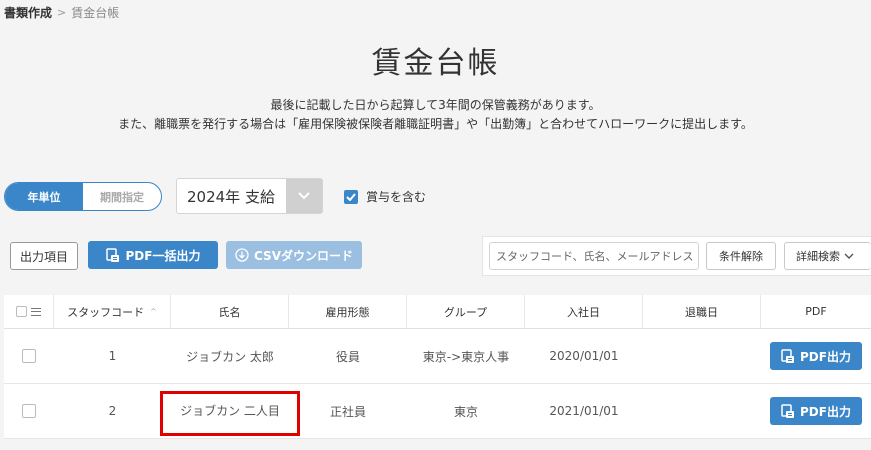  I want to click on sort-caret-icon: ^, so click(153, 311).